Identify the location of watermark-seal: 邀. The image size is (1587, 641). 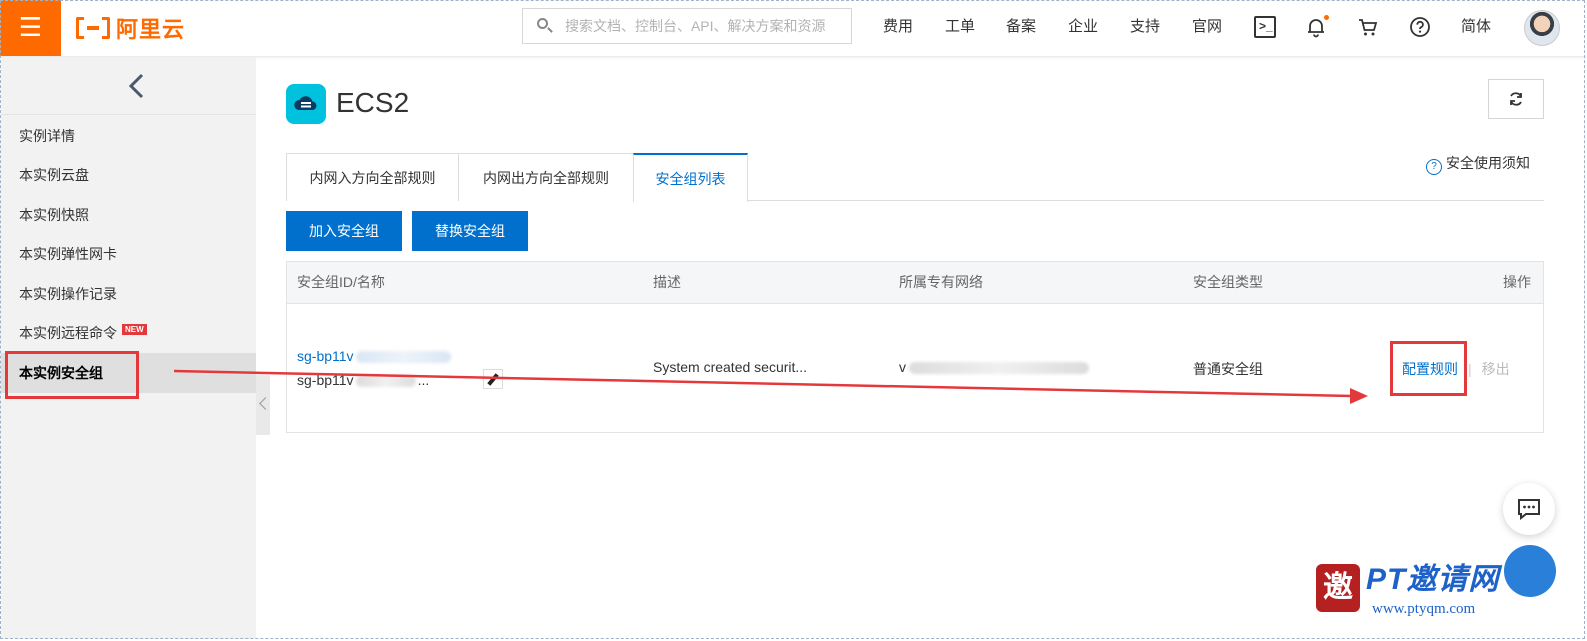
(1338, 588).